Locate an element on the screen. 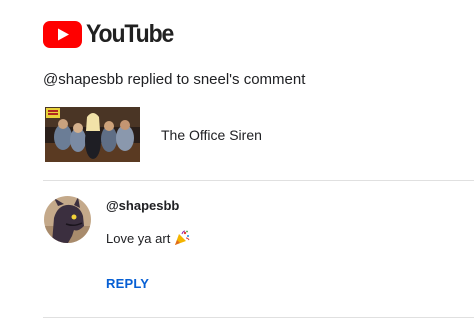  video-title: The Office Siren is located at coordinates (211, 135).